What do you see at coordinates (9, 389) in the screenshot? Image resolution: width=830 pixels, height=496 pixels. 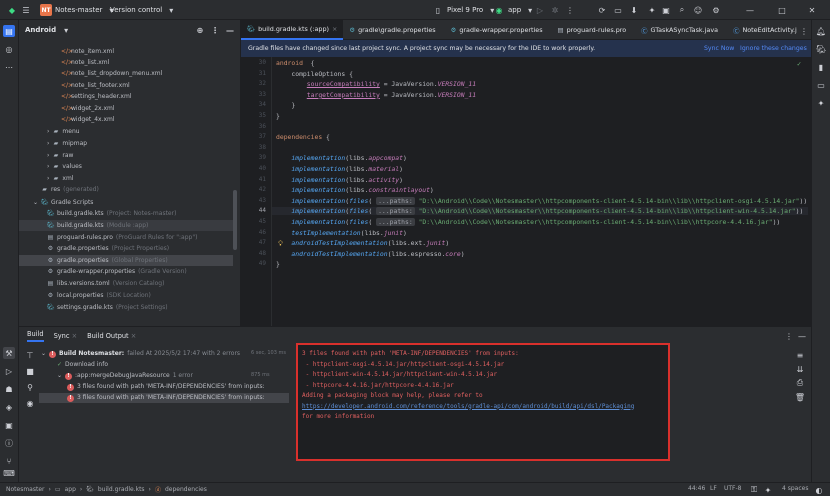 I see `logcat-icon: ☗` at bounding box center [9, 389].